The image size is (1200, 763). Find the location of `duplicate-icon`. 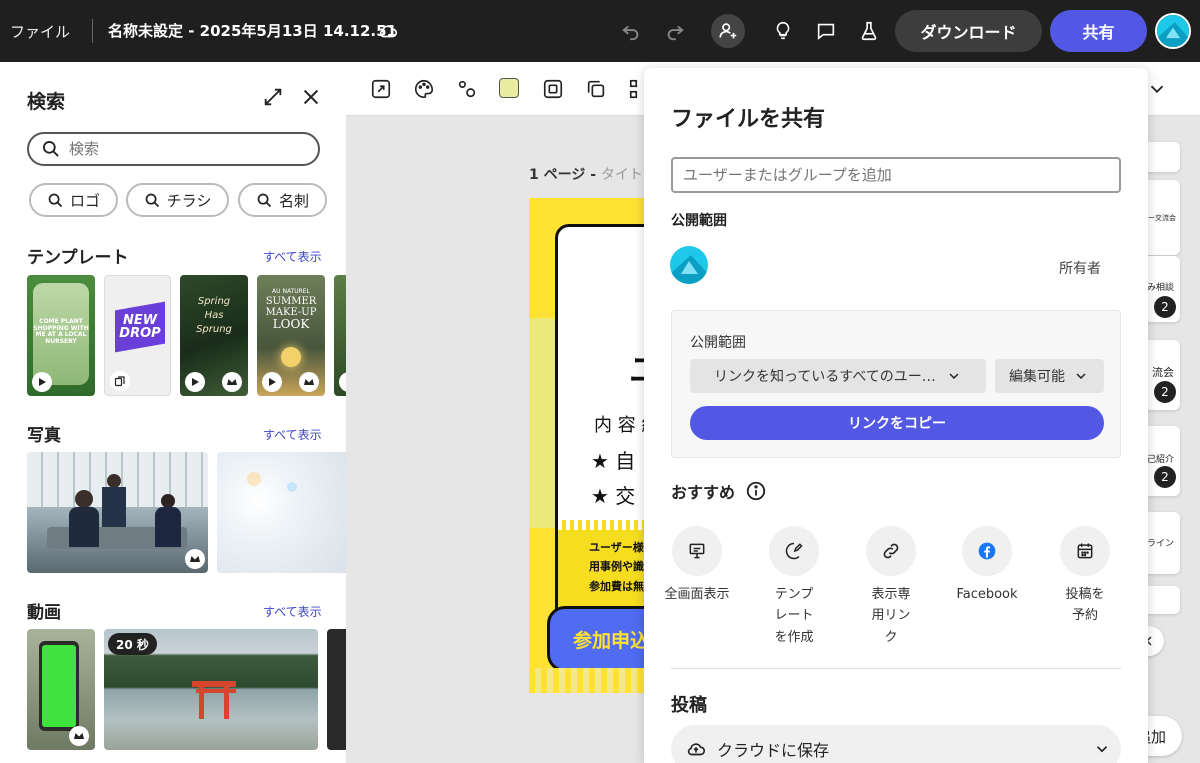

duplicate-icon is located at coordinates (596, 89).